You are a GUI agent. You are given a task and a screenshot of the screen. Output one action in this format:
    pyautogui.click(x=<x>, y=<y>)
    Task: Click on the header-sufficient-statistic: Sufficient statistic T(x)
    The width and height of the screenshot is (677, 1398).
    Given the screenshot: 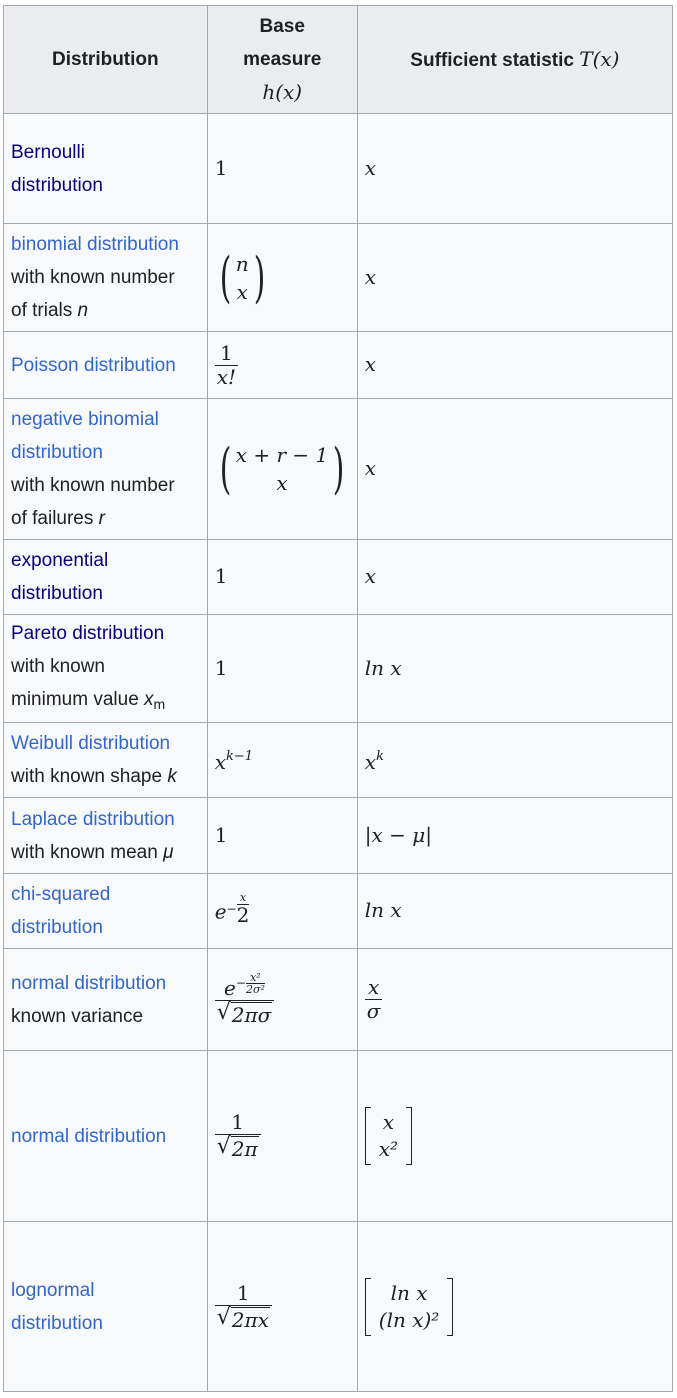 What is the action you would take?
    pyautogui.click(x=515, y=59)
    